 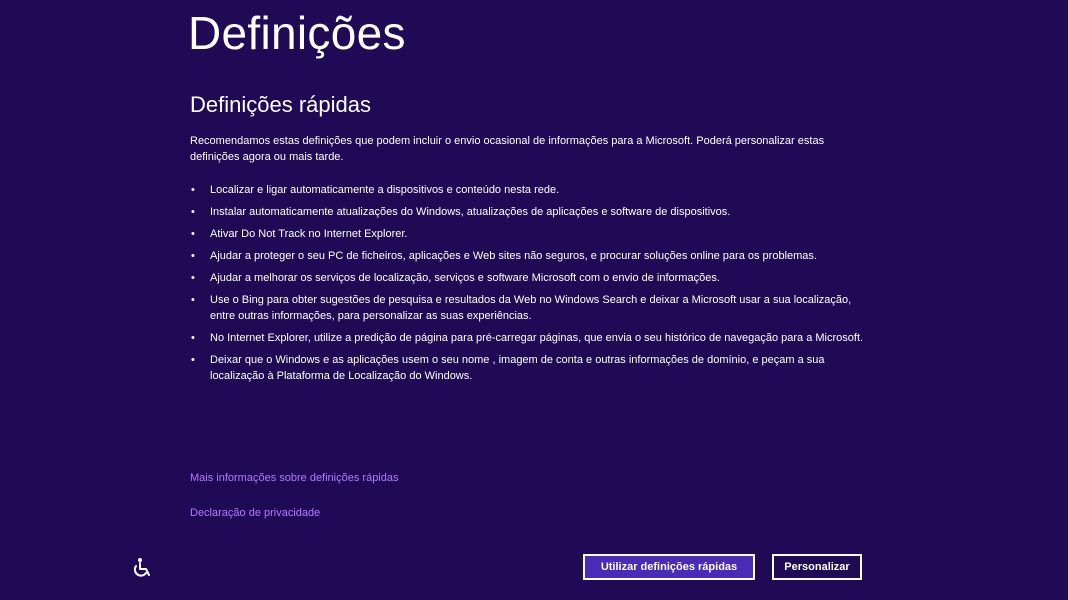 I want to click on page-title: Definições, so click(x=297, y=33).